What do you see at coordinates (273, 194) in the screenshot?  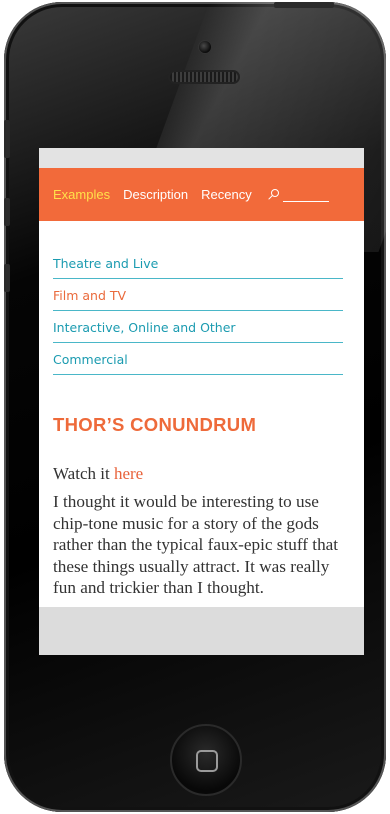 I see `search-icon` at bounding box center [273, 194].